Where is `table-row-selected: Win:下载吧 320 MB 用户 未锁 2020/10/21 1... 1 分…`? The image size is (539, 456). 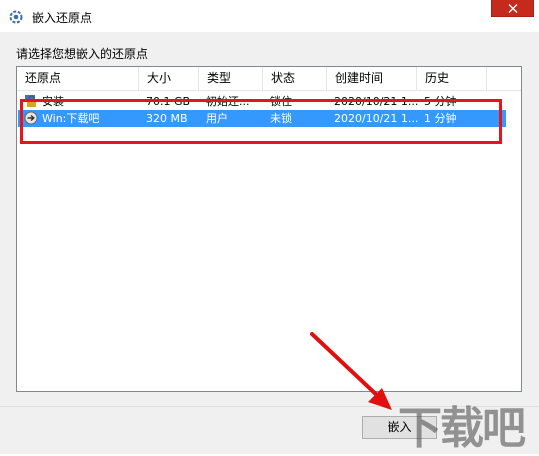 table-row-selected: Win:下载吧 320 MB 用户 未锁 2020/10/21 1... 1 分… is located at coordinates (262, 118).